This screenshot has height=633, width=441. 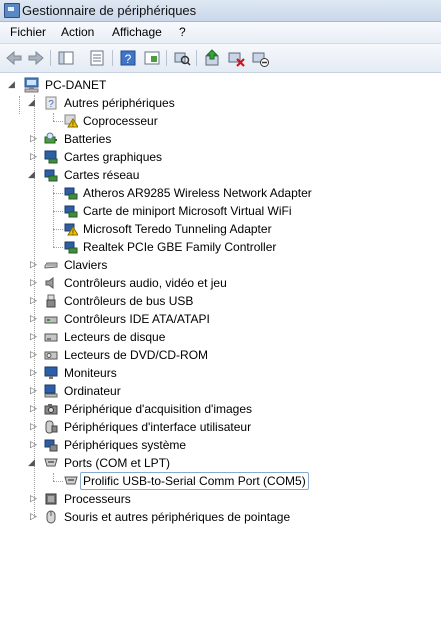 I want to click on menu-fichier: Fichier, so click(x=28, y=32).